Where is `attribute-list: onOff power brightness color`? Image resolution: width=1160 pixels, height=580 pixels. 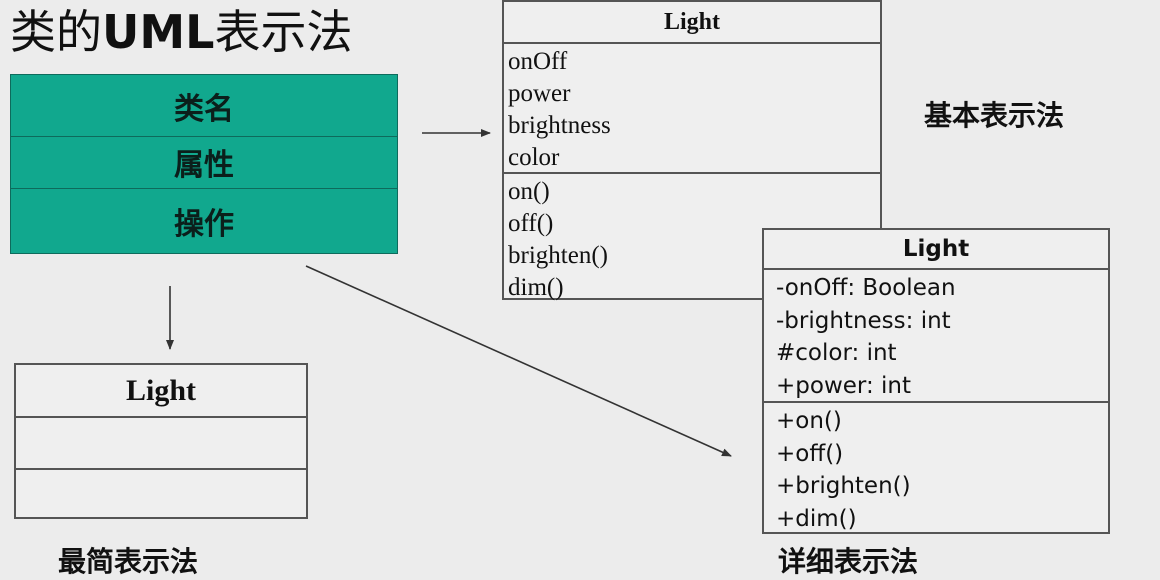 attribute-list: onOff power brightness color is located at coordinates (692, 109).